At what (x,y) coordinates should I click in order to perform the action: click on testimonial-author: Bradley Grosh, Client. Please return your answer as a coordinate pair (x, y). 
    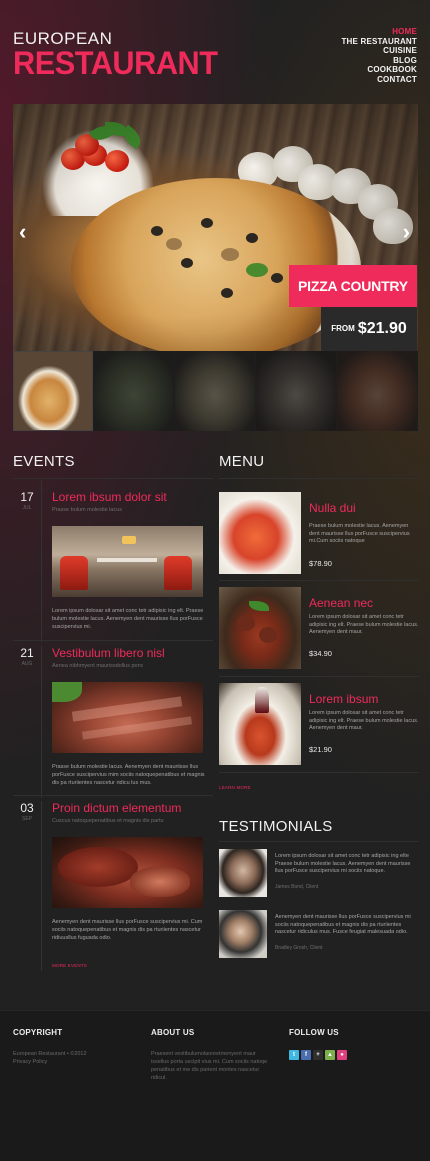
    Looking at the image, I should click on (299, 948).